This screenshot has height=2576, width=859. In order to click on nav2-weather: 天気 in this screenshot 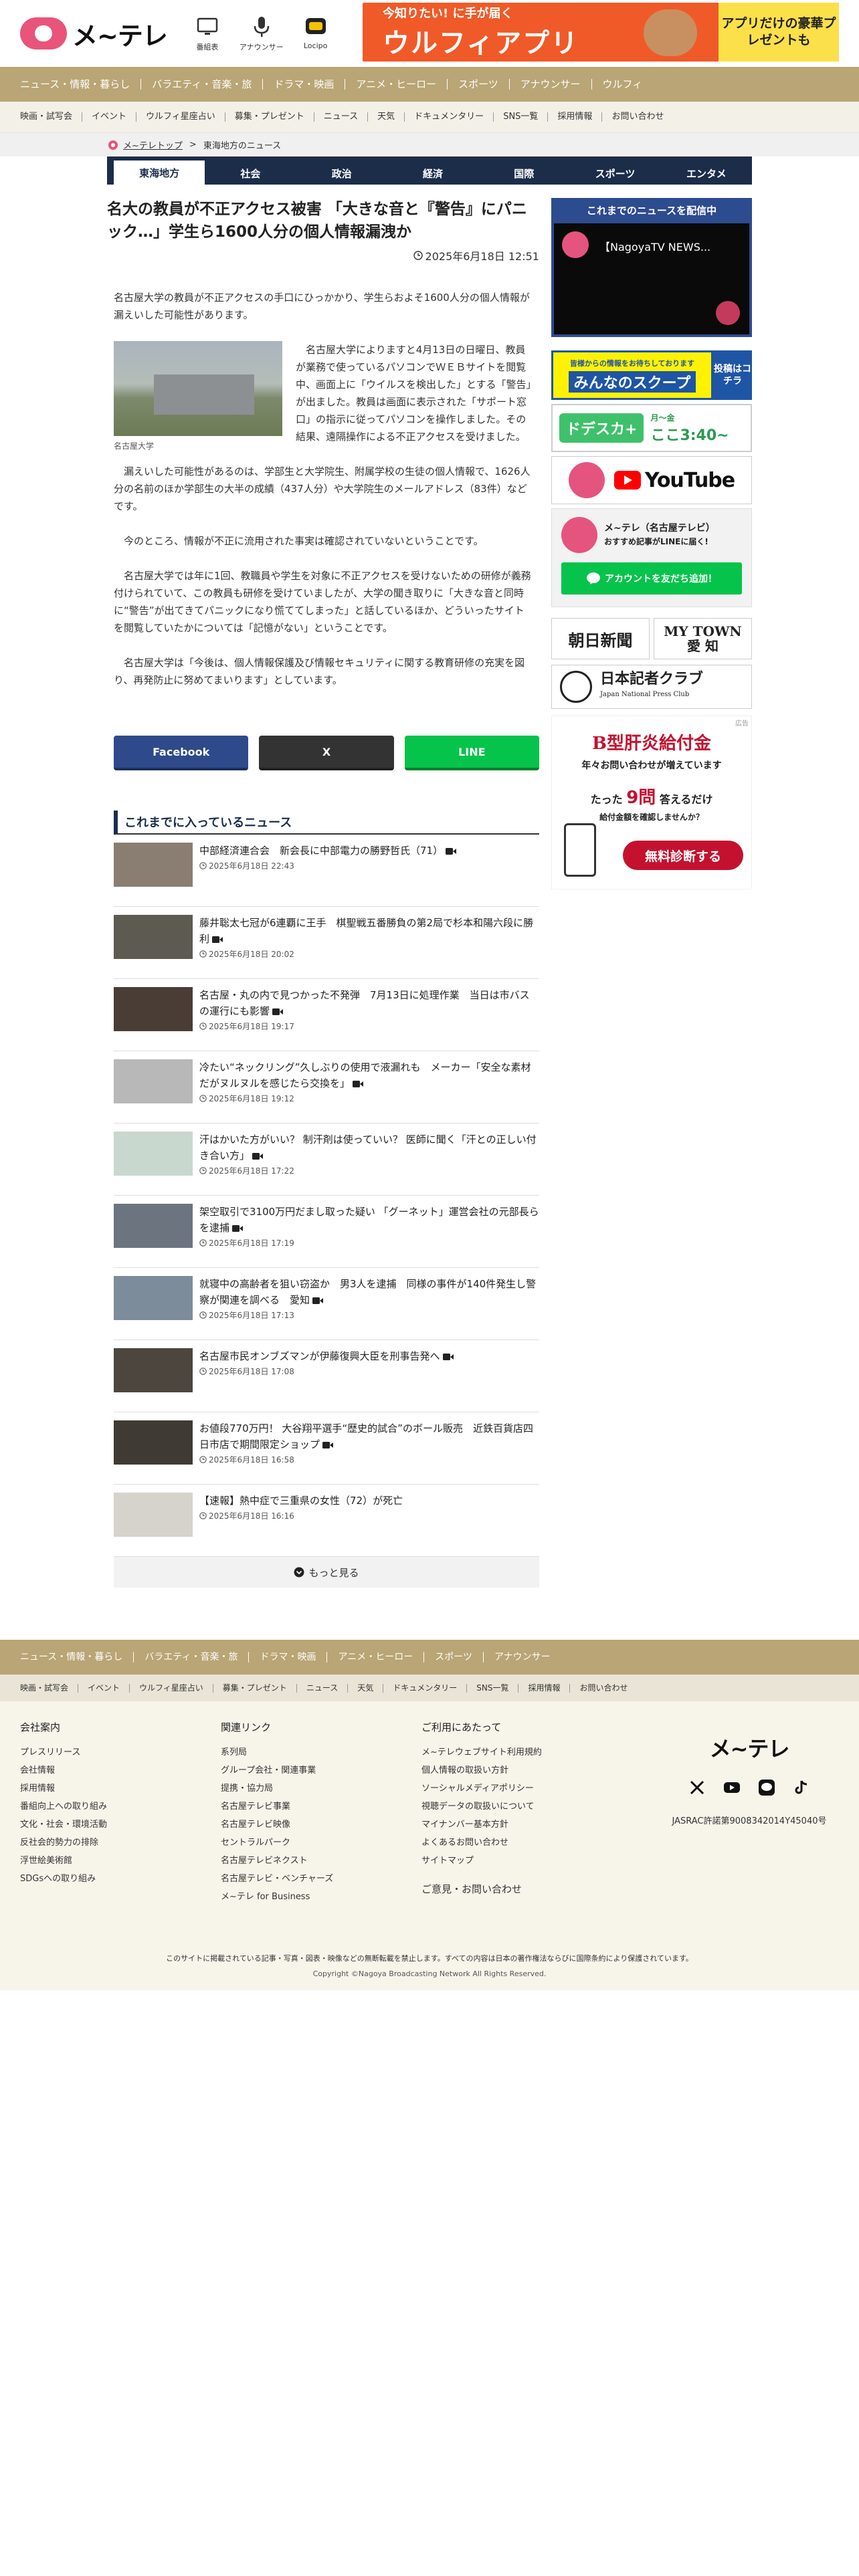, I will do `click(386, 117)`.